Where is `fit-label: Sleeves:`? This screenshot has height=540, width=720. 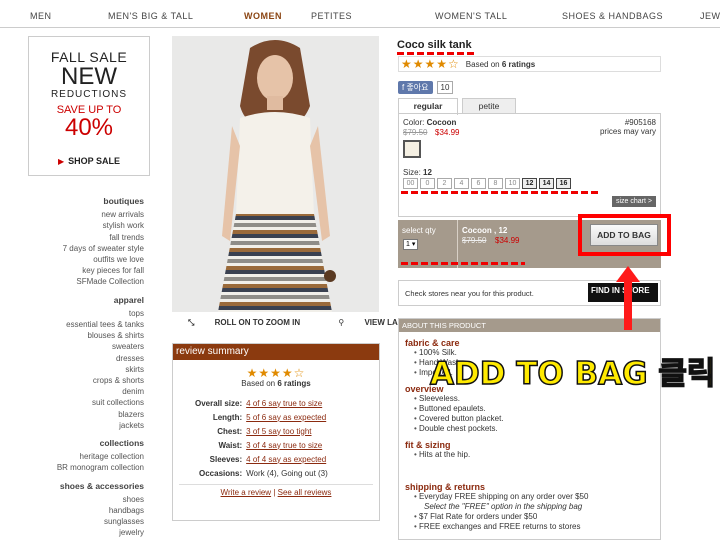 fit-label: Sleeves: is located at coordinates (226, 459).